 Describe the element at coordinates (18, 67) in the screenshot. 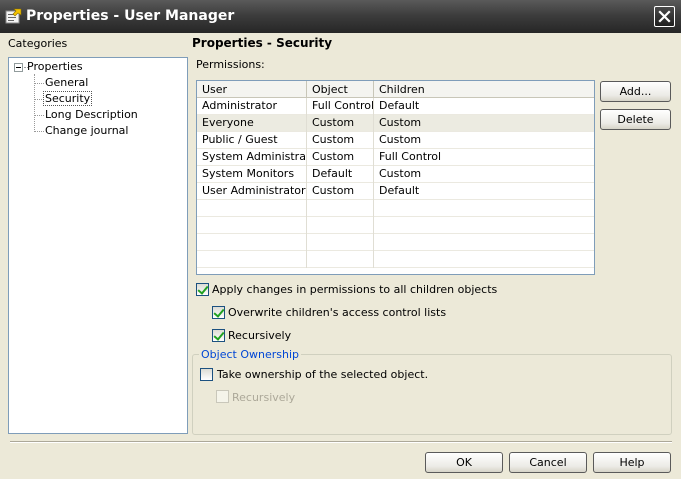

I see `tree-collapse-icon` at that location.